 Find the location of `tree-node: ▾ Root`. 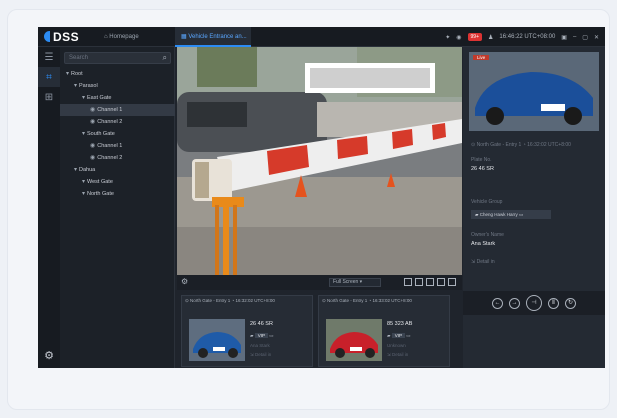

tree-node: ▾ Root is located at coordinates (117, 74).